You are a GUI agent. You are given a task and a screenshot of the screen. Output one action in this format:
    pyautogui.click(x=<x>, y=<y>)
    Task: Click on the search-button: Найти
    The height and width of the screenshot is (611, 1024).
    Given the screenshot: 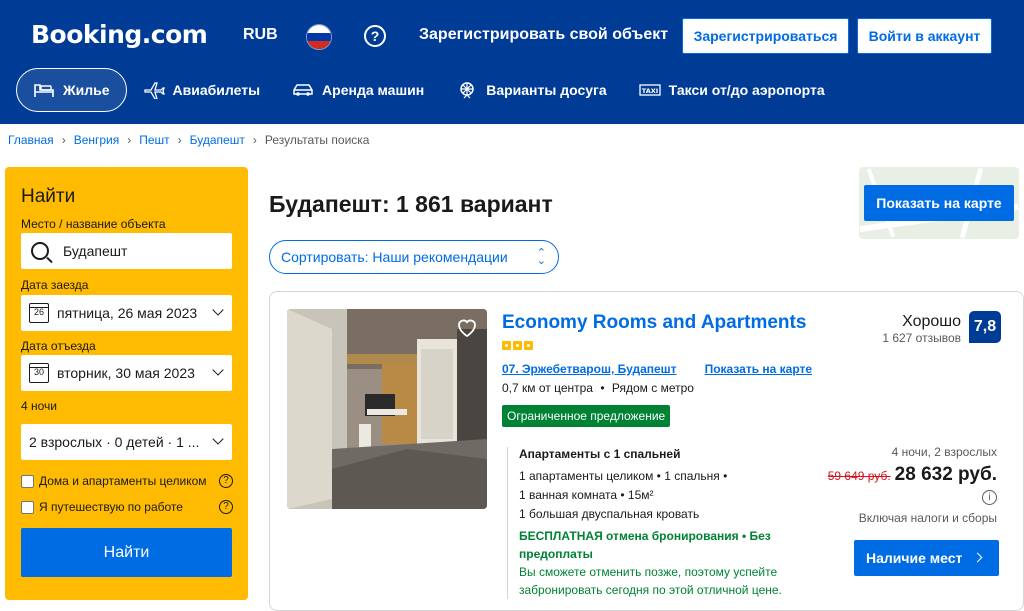 What is the action you would take?
    pyautogui.click(x=126, y=552)
    